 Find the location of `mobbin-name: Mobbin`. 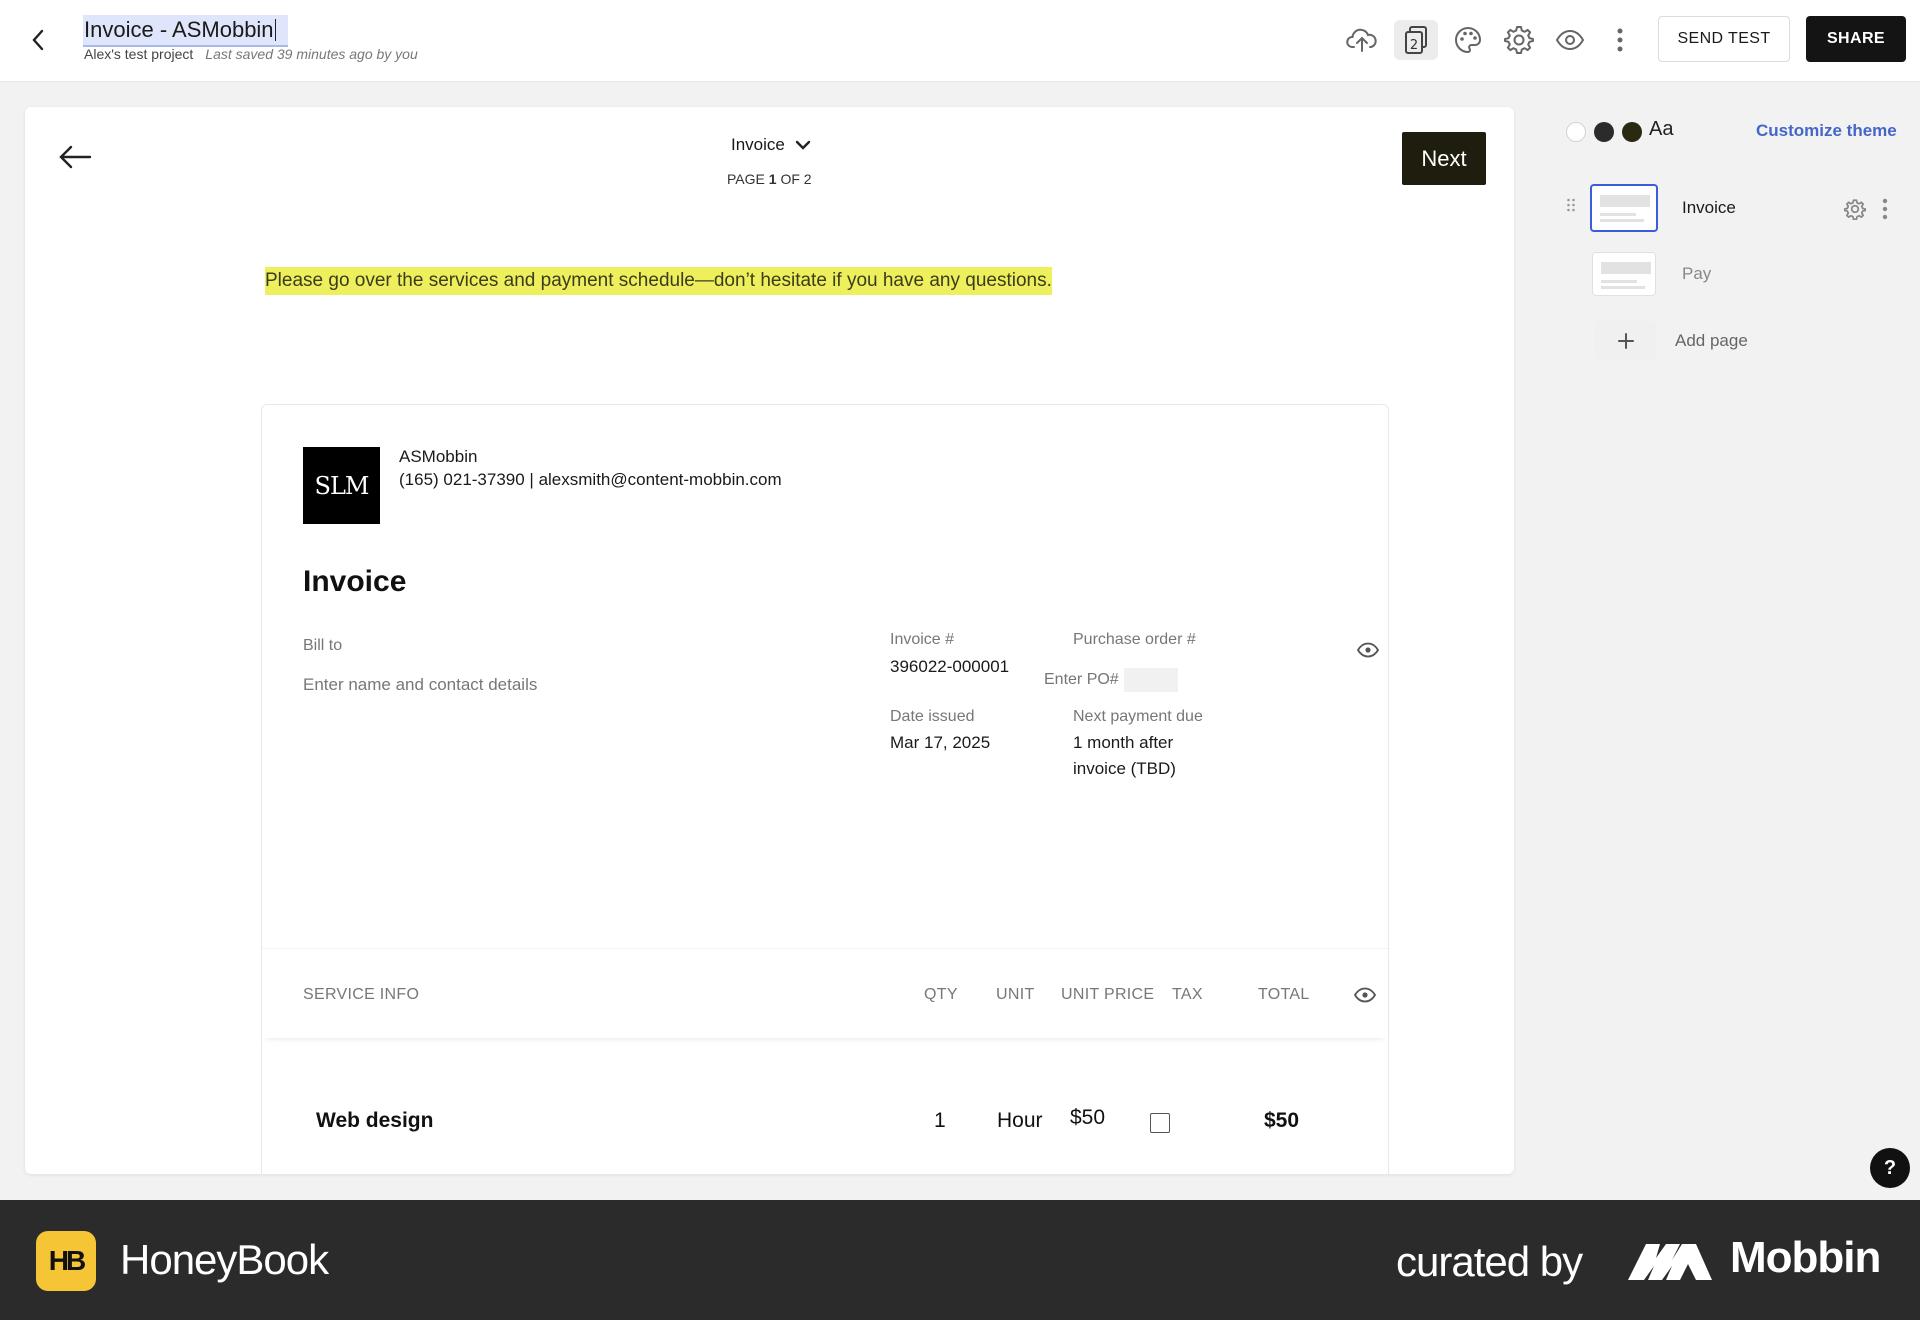

mobbin-name: Mobbin is located at coordinates (1805, 1257).